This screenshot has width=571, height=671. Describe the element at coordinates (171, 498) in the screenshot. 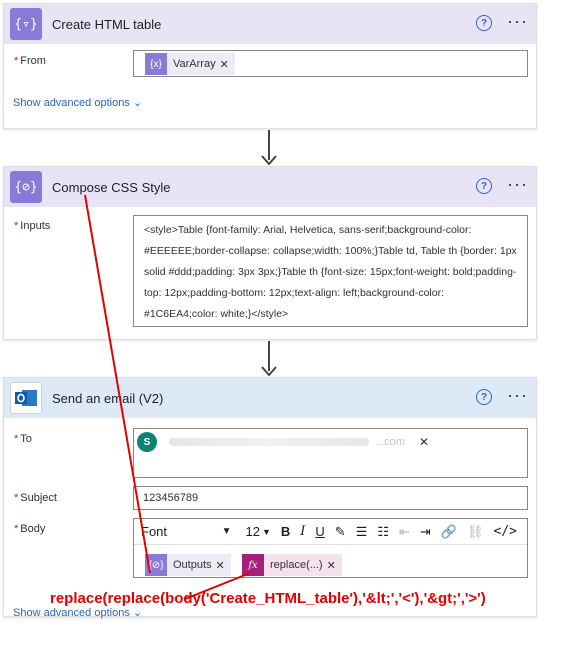

I see `subject-value: 123456789` at that location.